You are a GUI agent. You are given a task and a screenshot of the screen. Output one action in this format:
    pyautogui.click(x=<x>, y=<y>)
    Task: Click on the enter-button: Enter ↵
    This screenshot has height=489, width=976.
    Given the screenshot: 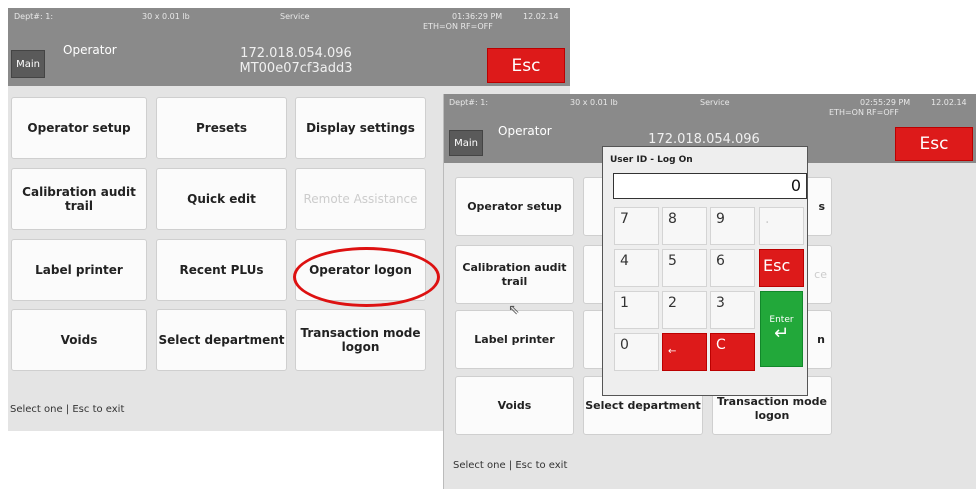 What is the action you would take?
    pyautogui.click(x=781, y=329)
    